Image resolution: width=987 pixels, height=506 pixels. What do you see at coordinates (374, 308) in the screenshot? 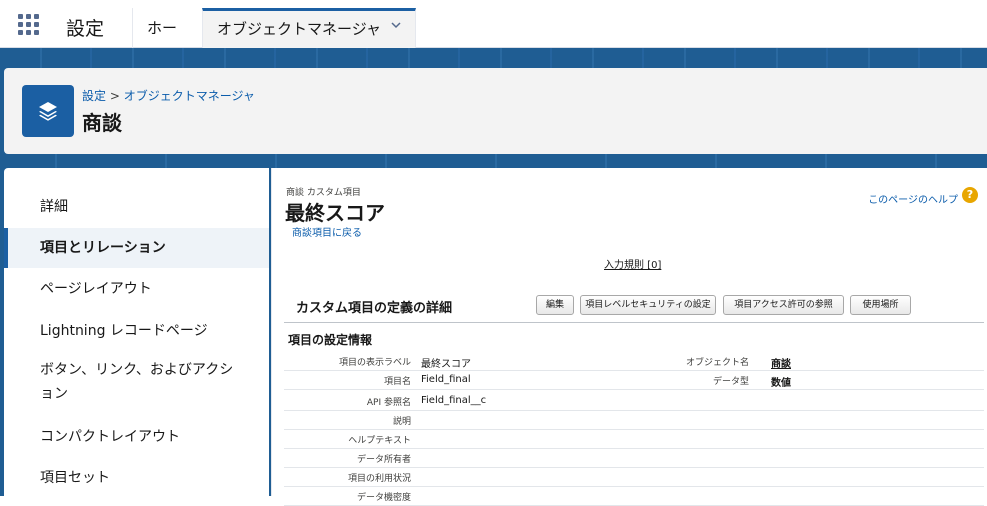
I see `section-title: カスタム項目の定義の詳細` at bounding box center [374, 308].